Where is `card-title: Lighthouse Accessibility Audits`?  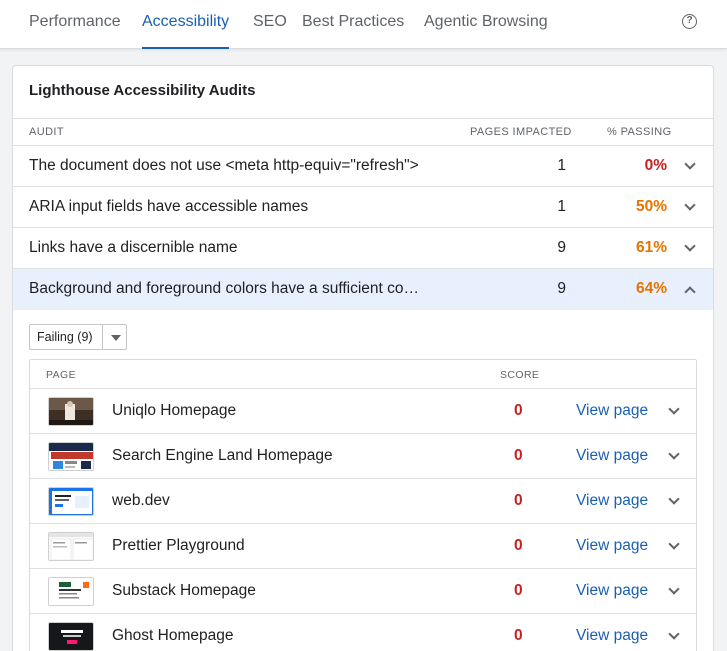 card-title: Lighthouse Accessibility Audits is located at coordinates (142, 90).